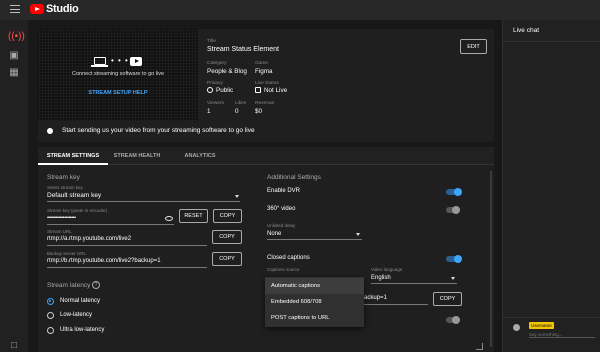 Image resolution: width=600 pixels, height=352 pixels. I want to click on caption-language-label: Video language, so click(387, 269).